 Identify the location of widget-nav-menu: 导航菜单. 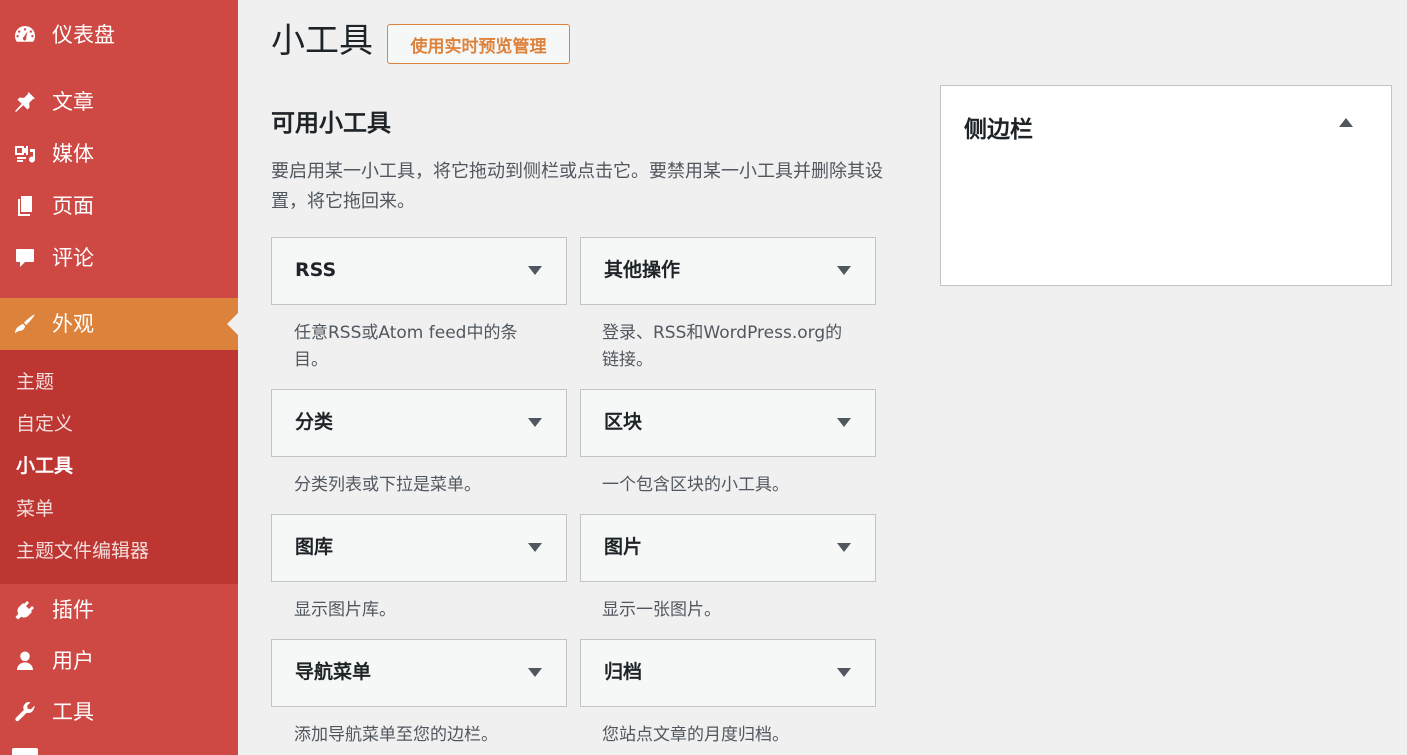
(419, 673).